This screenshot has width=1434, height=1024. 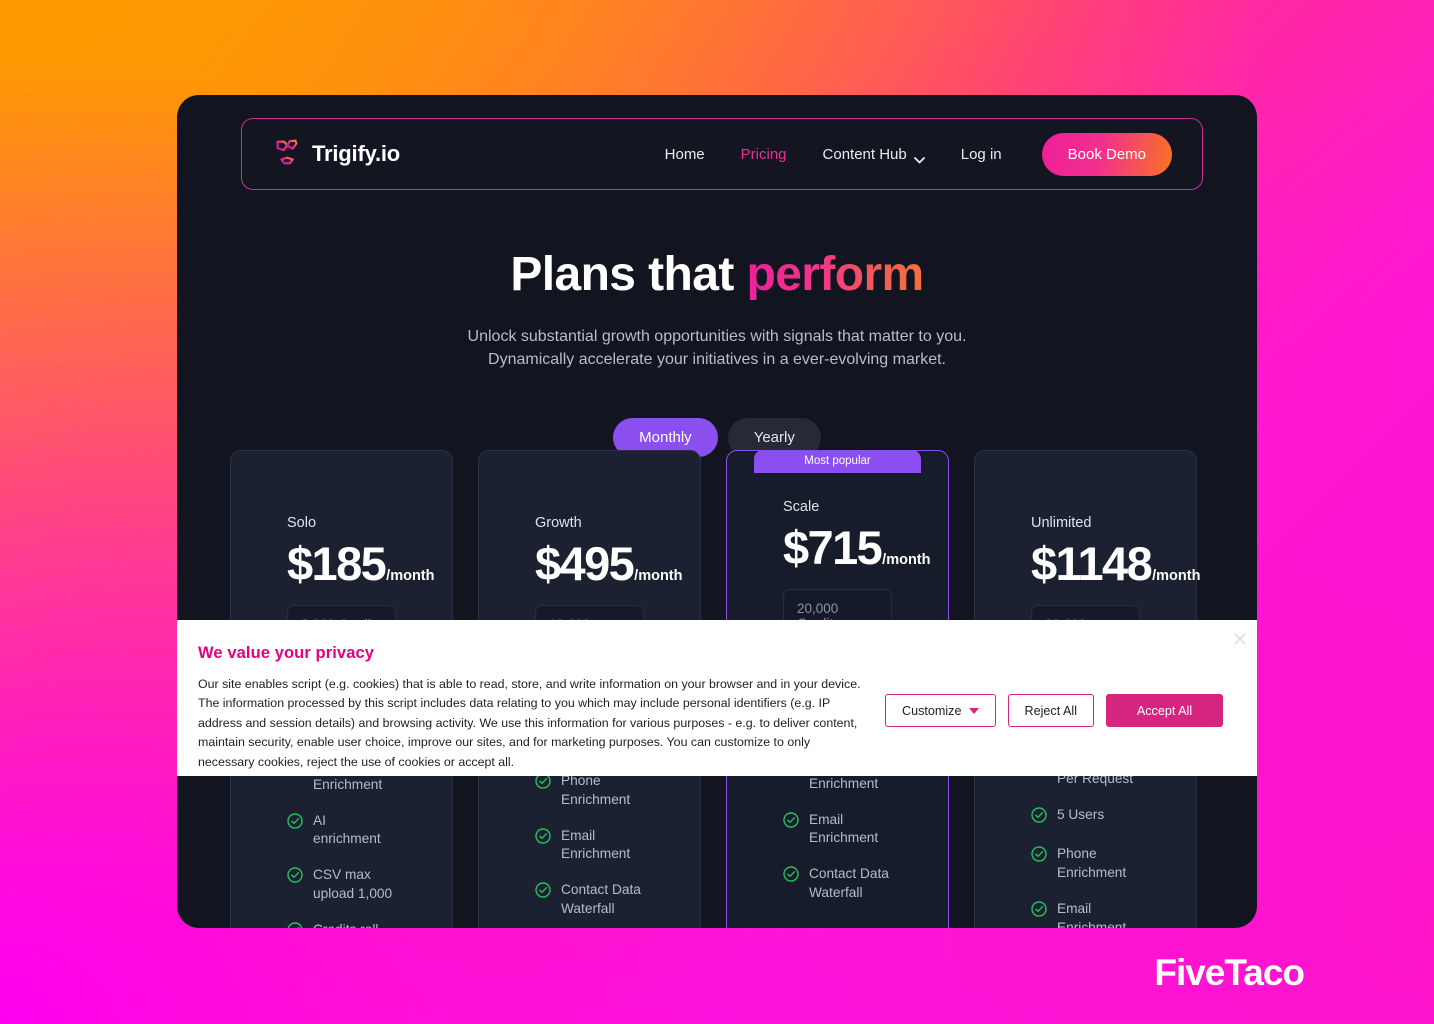 What do you see at coordinates (1050, 710) in the screenshot?
I see `reject-all-button: Reject All` at bounding box center [1050, 710].